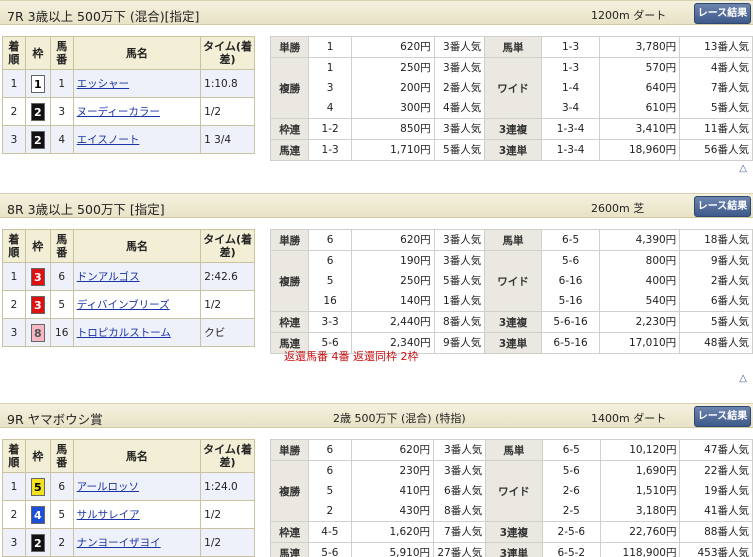  I want to click on payout-combo: 5, so click(330, 491).